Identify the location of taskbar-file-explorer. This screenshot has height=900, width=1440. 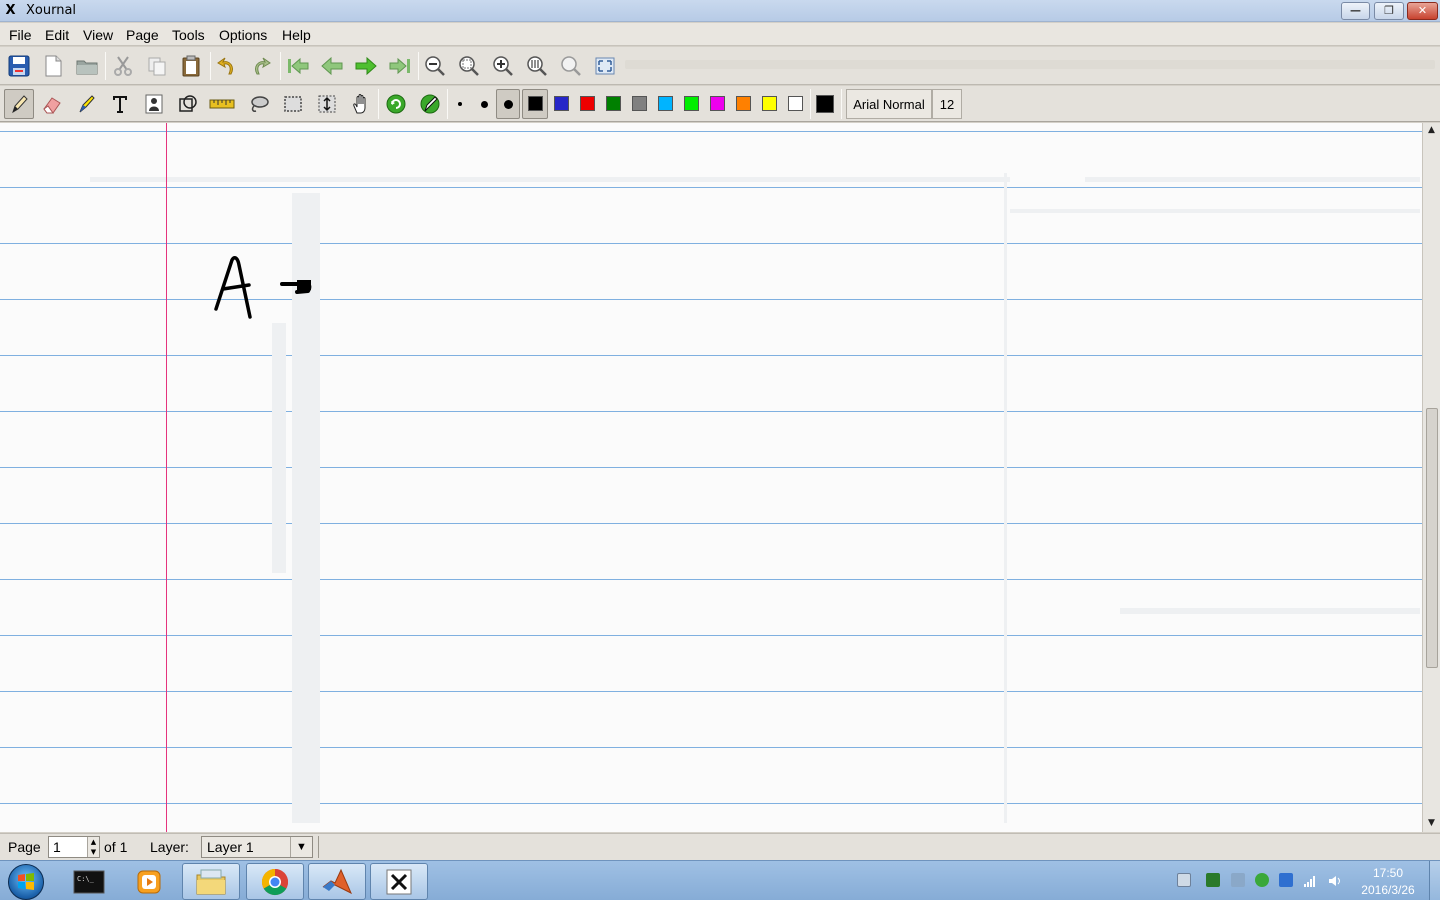
(211, 881).